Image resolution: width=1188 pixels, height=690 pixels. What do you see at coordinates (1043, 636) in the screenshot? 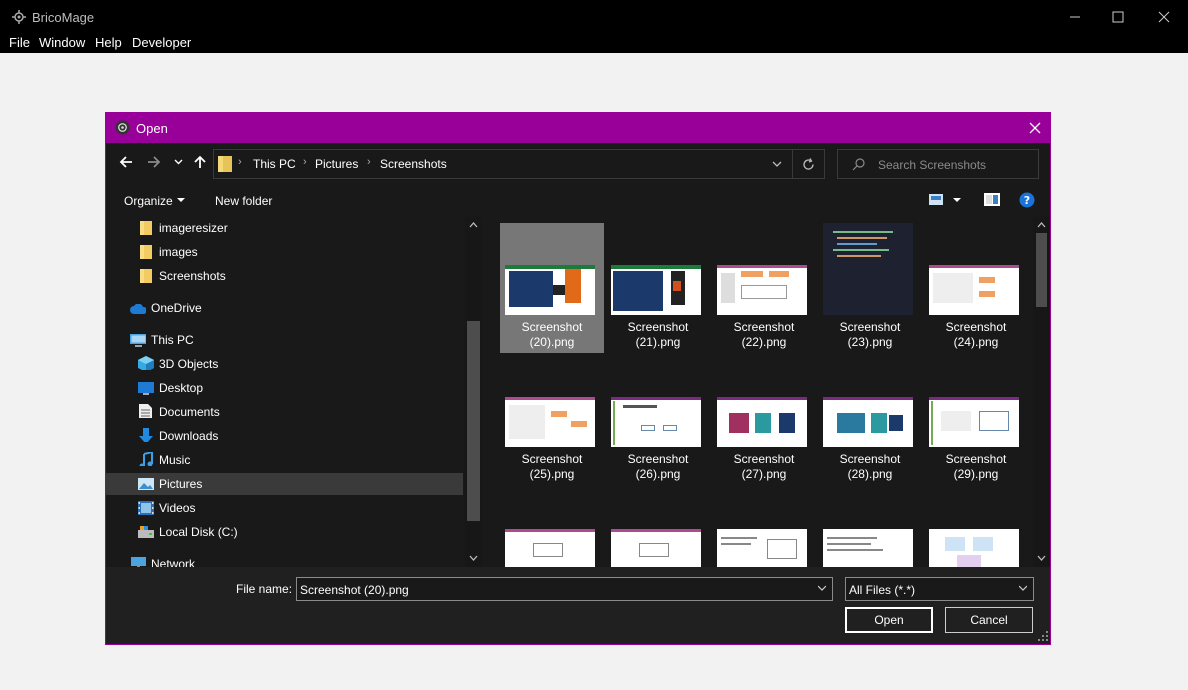
I see `resize-grip-icon` at bounding box center [1043, 636].